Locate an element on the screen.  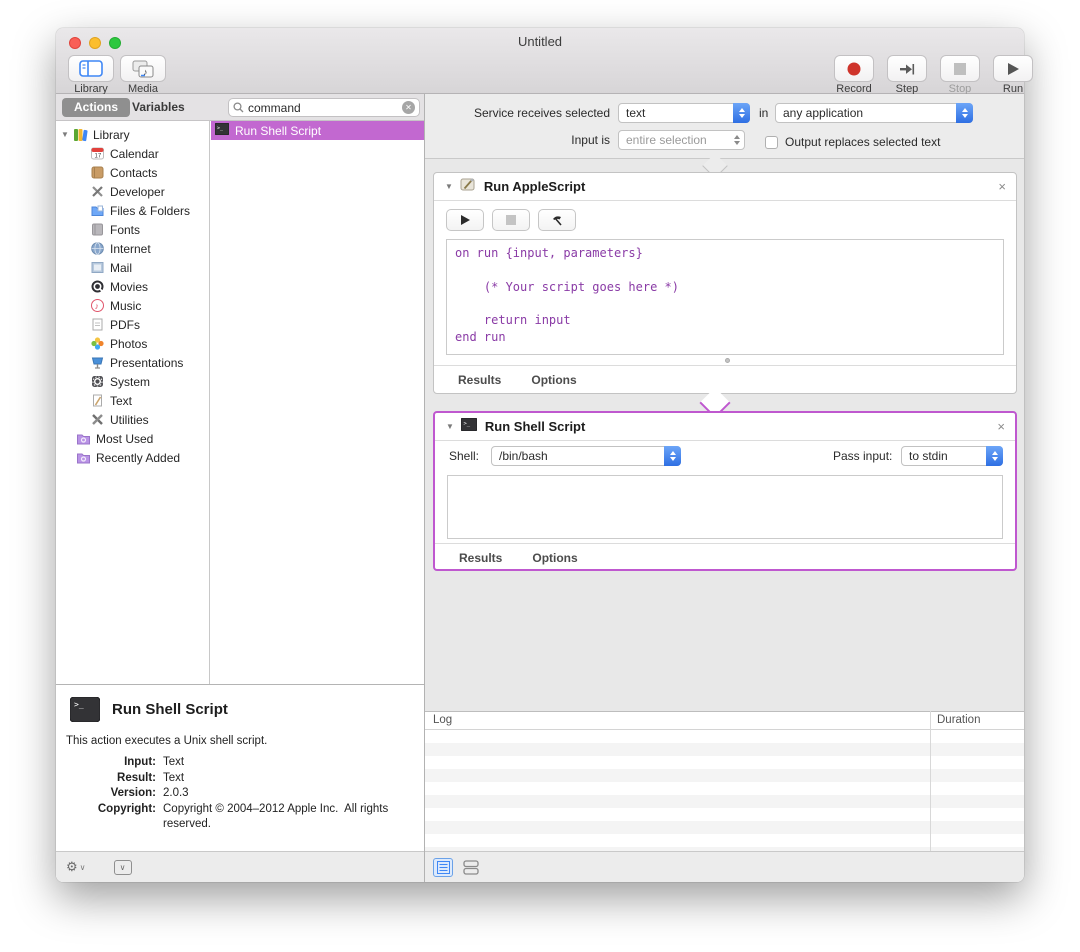
sidebar-item-label: Calendar is located at coordinates (134, 153).